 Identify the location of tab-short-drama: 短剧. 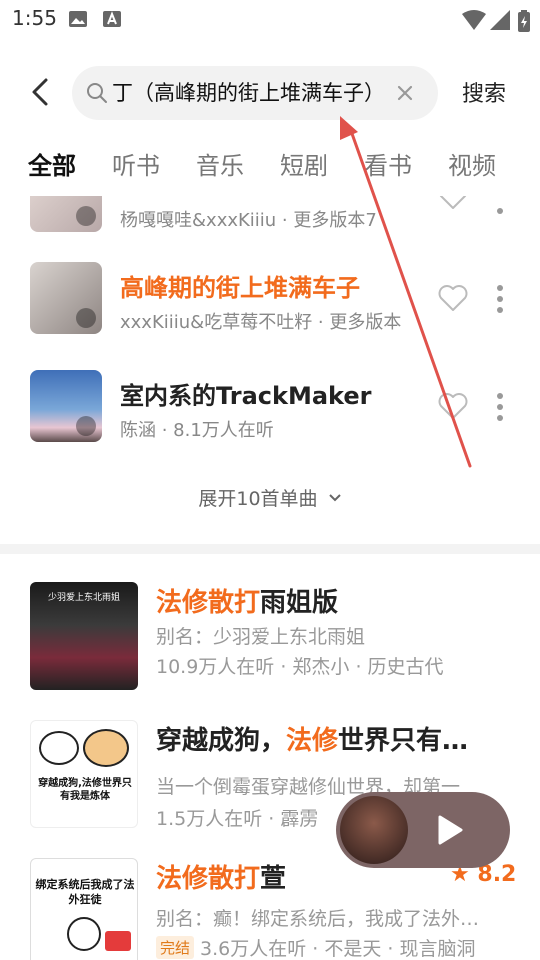
(304, 163).